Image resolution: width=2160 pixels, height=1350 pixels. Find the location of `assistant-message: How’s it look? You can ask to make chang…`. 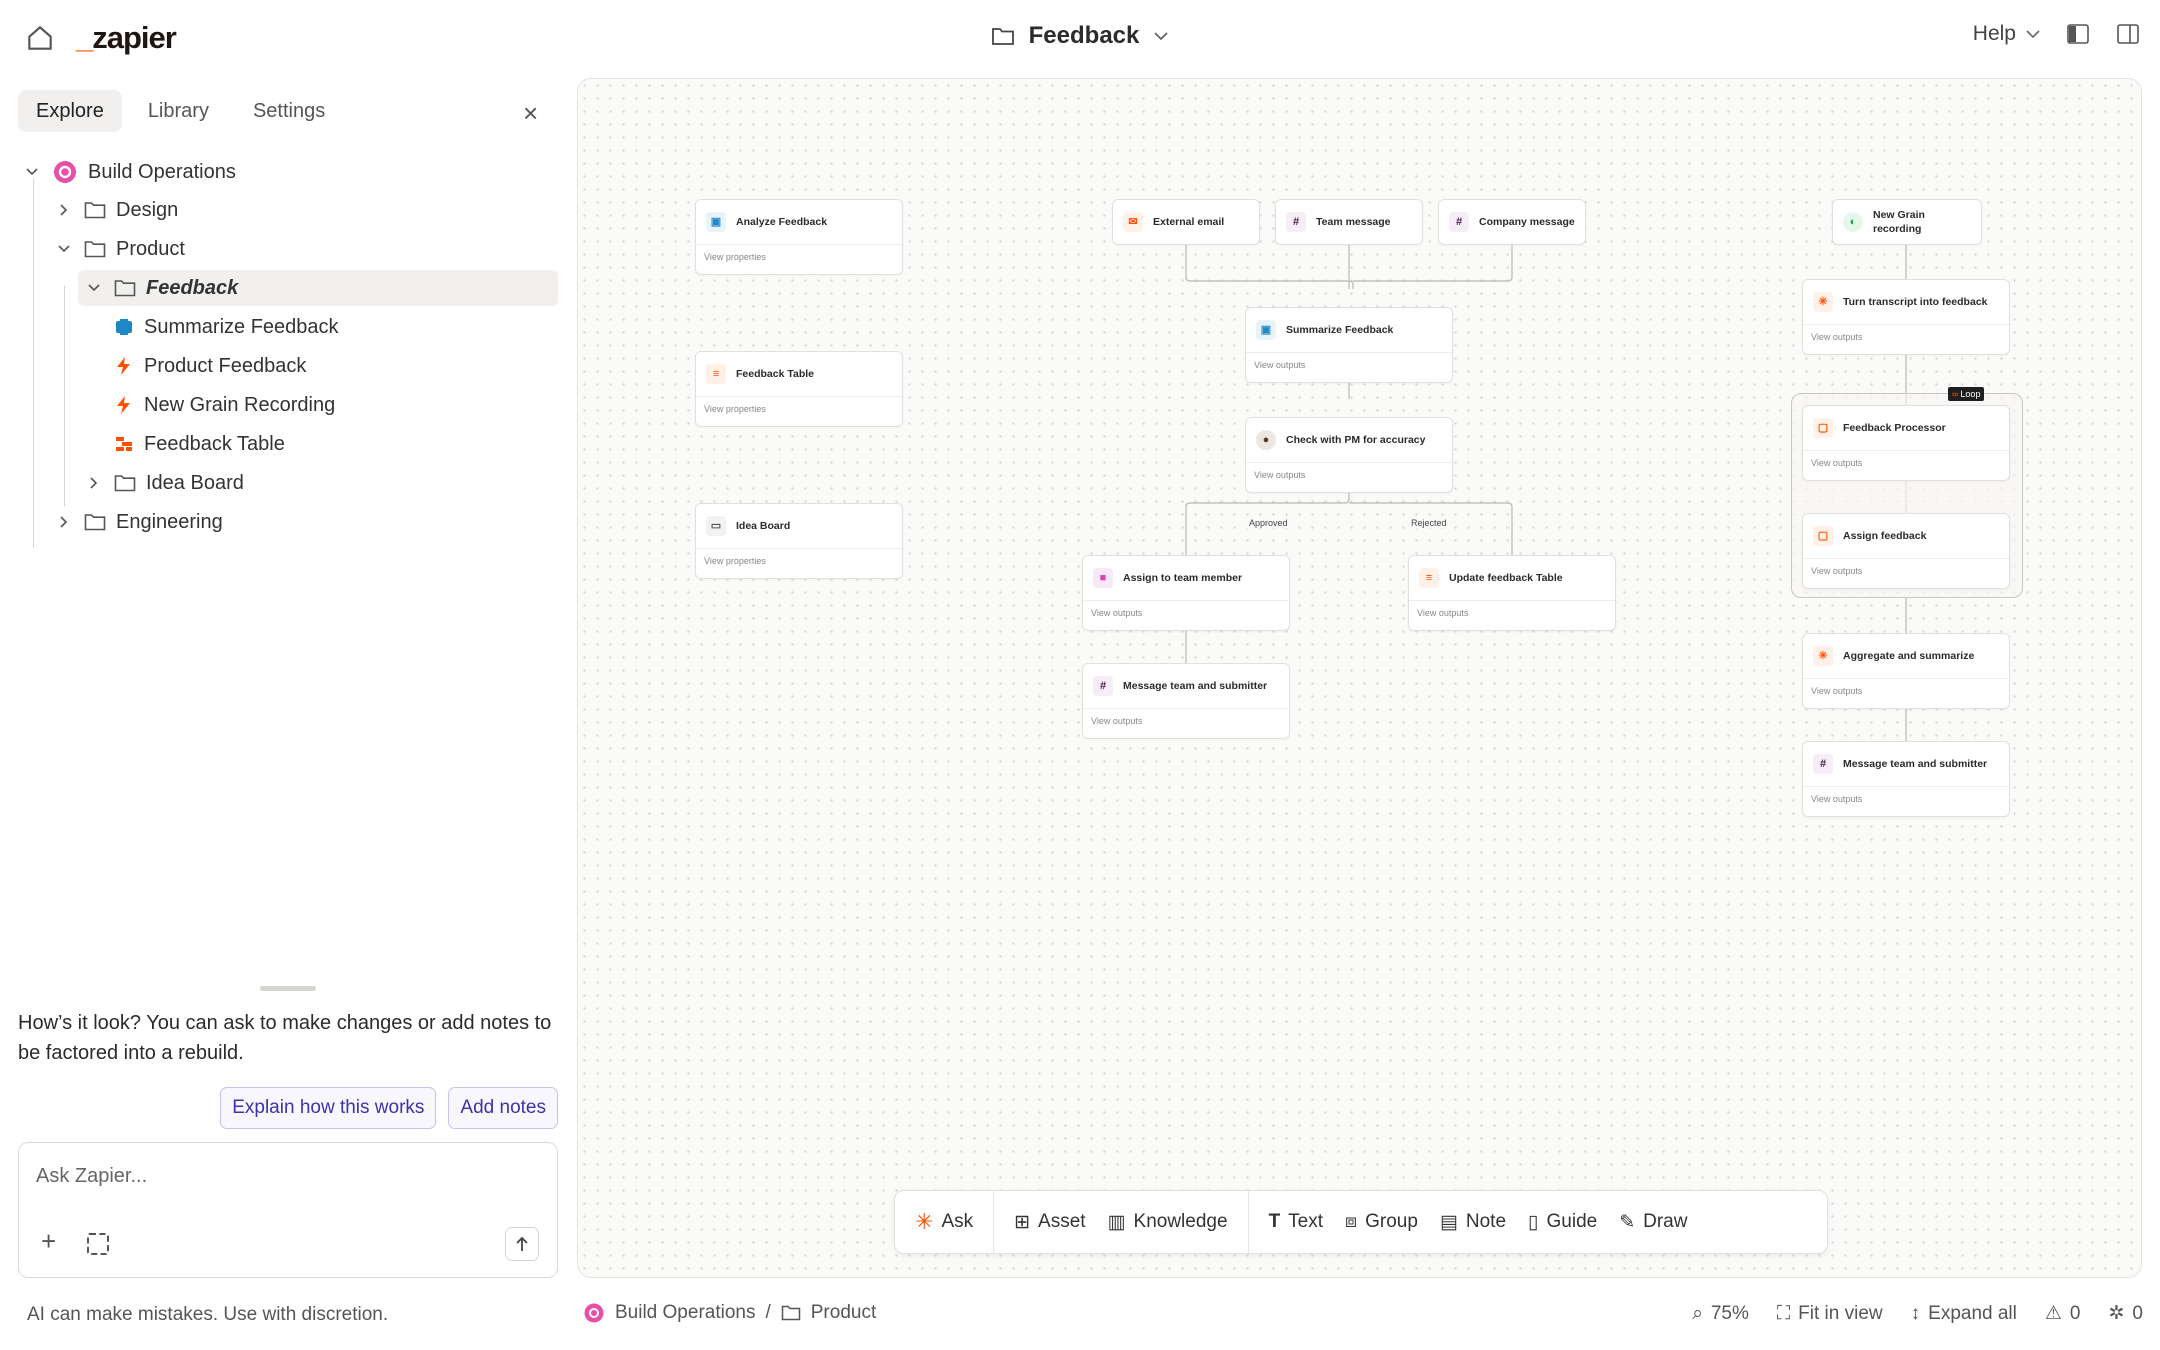

assistant-message: How’s it look? You can ask to make chang… is located at coordinates (285, 1038).